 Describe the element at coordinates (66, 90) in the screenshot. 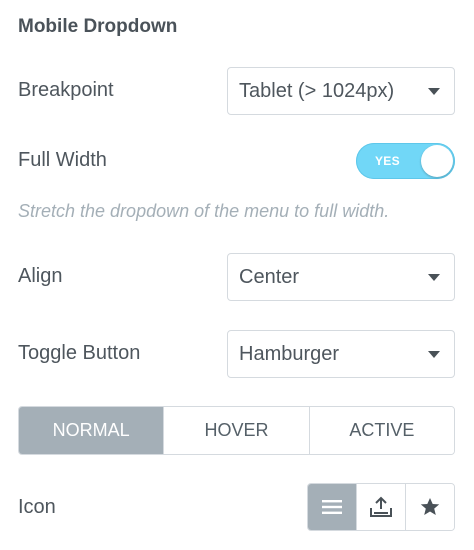

I see `breakpoint-label: Breakpoint` at that location.